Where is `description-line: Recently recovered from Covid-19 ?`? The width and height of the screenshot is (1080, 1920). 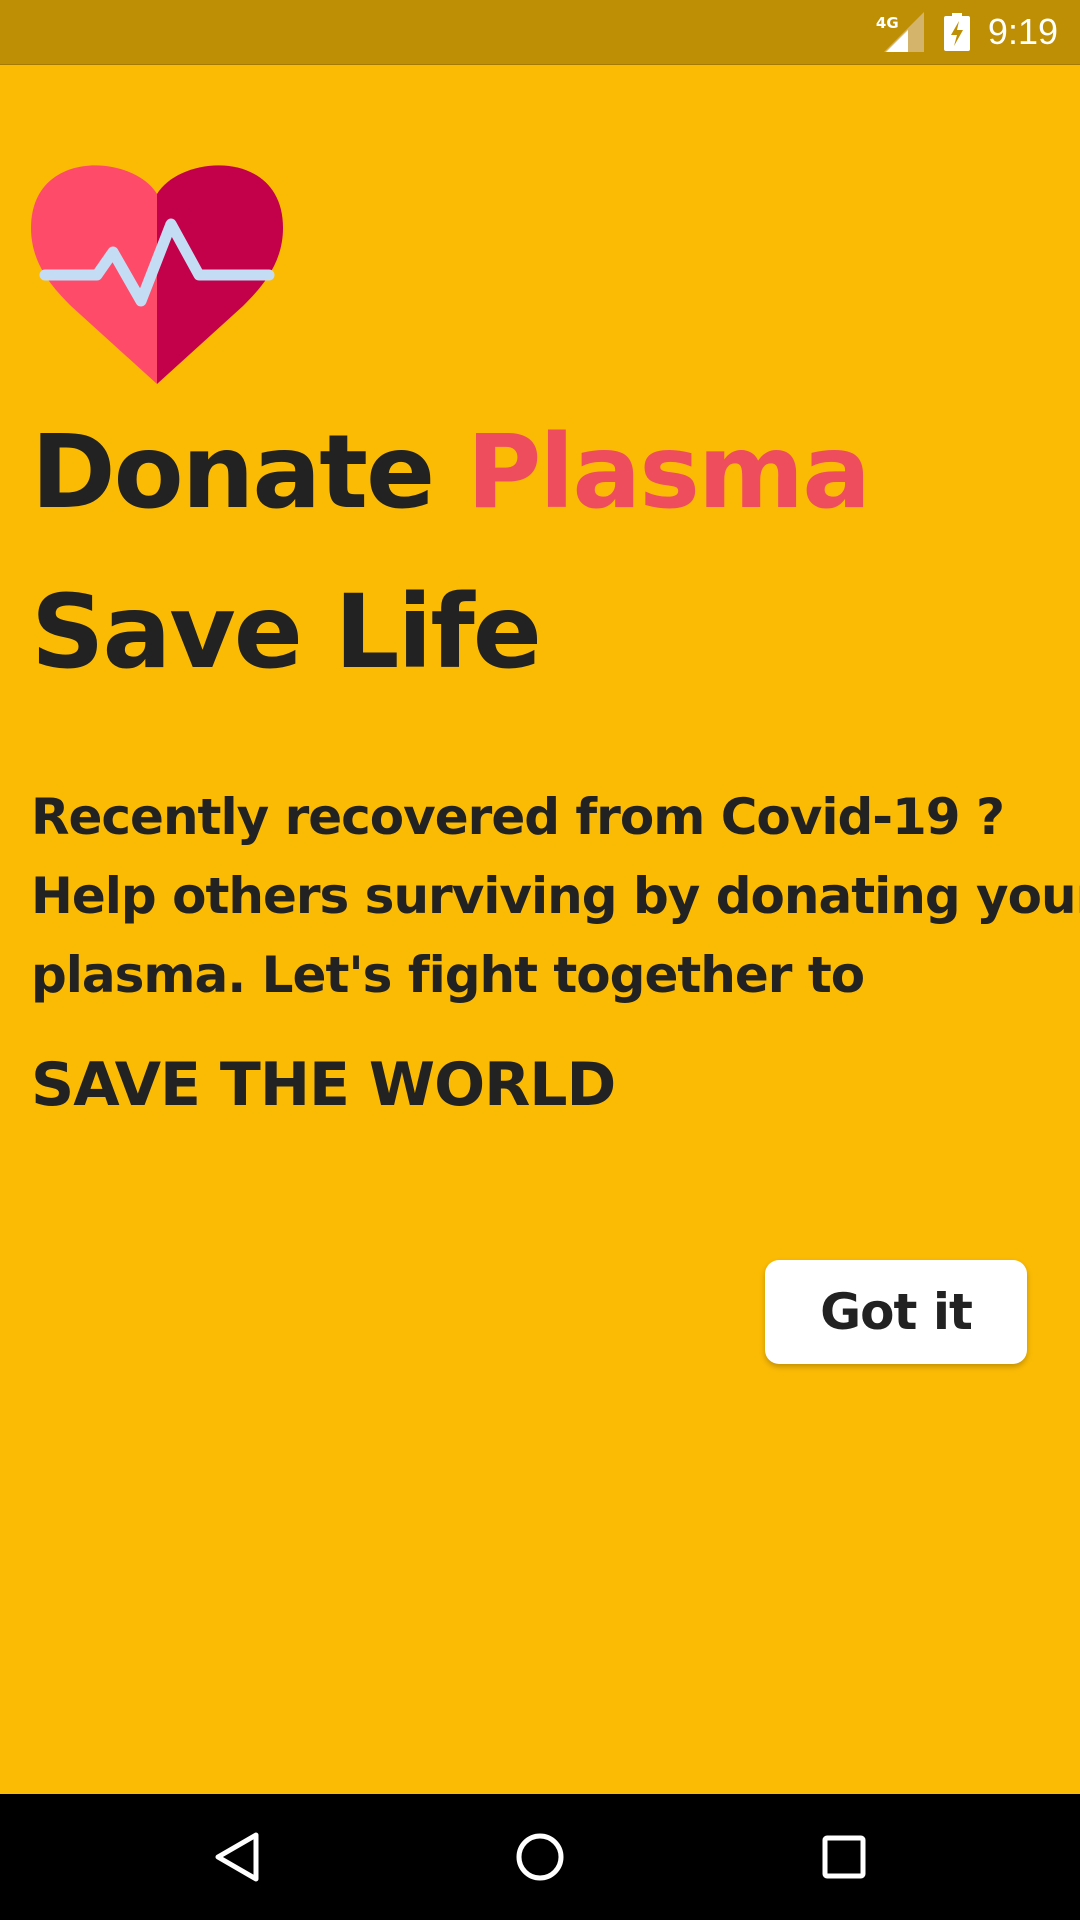 description-line: Recently recovered from Covid-19 ? is located at coordinates (518, 817).